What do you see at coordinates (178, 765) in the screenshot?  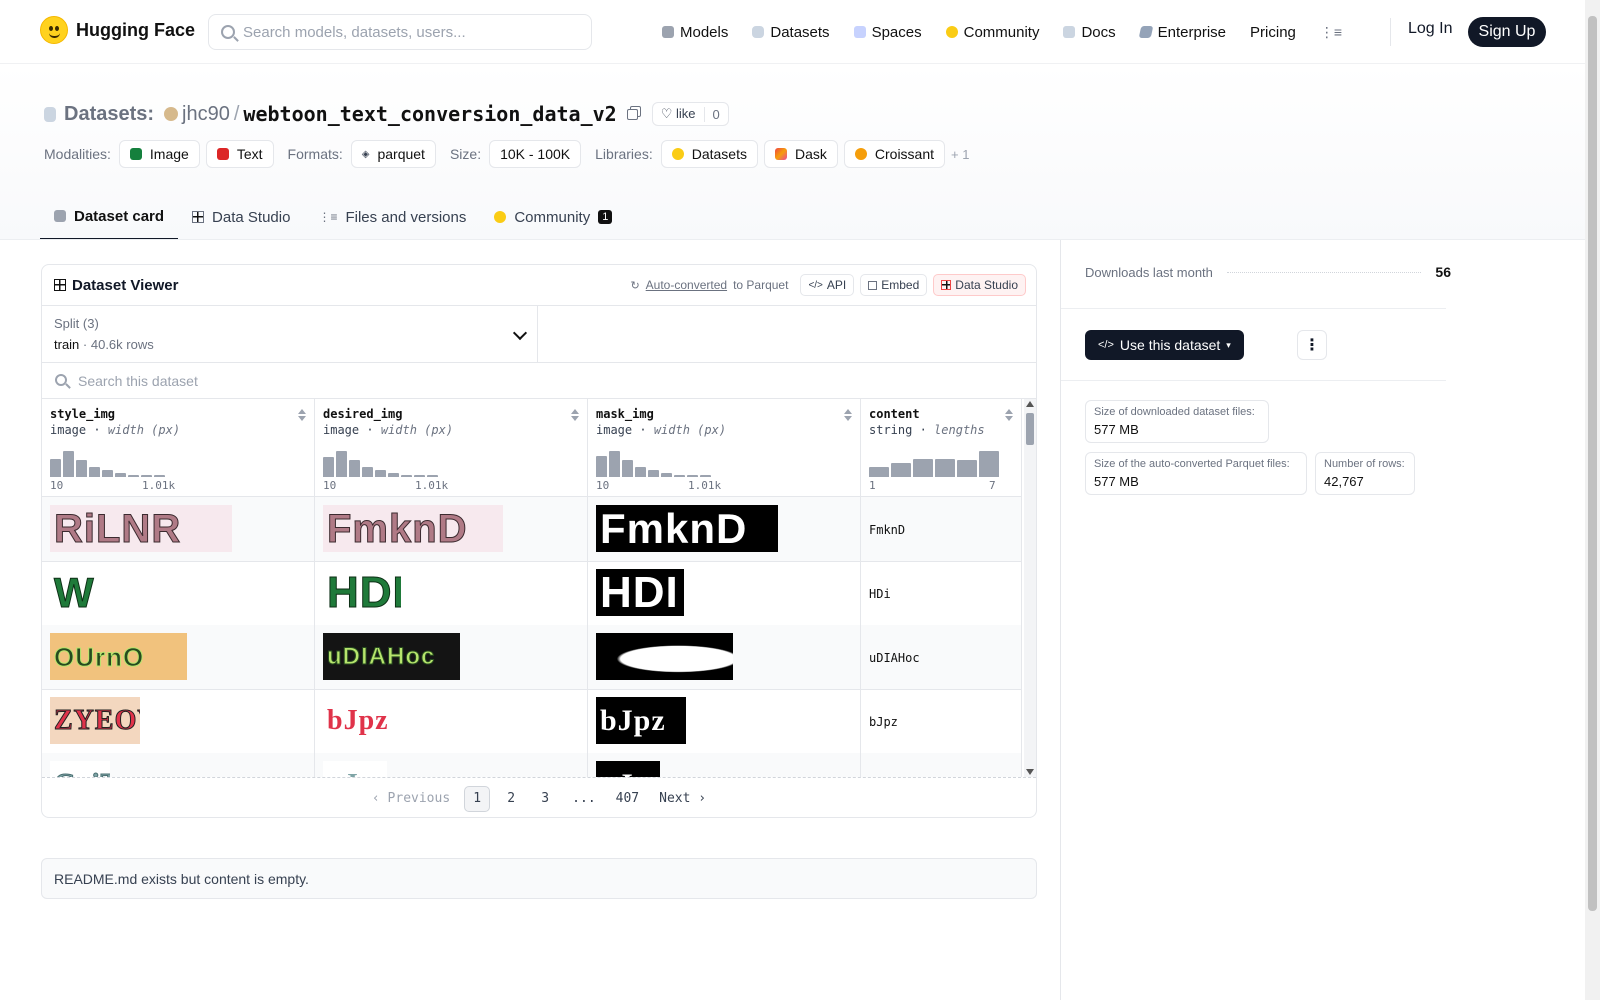 I see `style-img-cell: GoiT` at bounding box center [178, 765].